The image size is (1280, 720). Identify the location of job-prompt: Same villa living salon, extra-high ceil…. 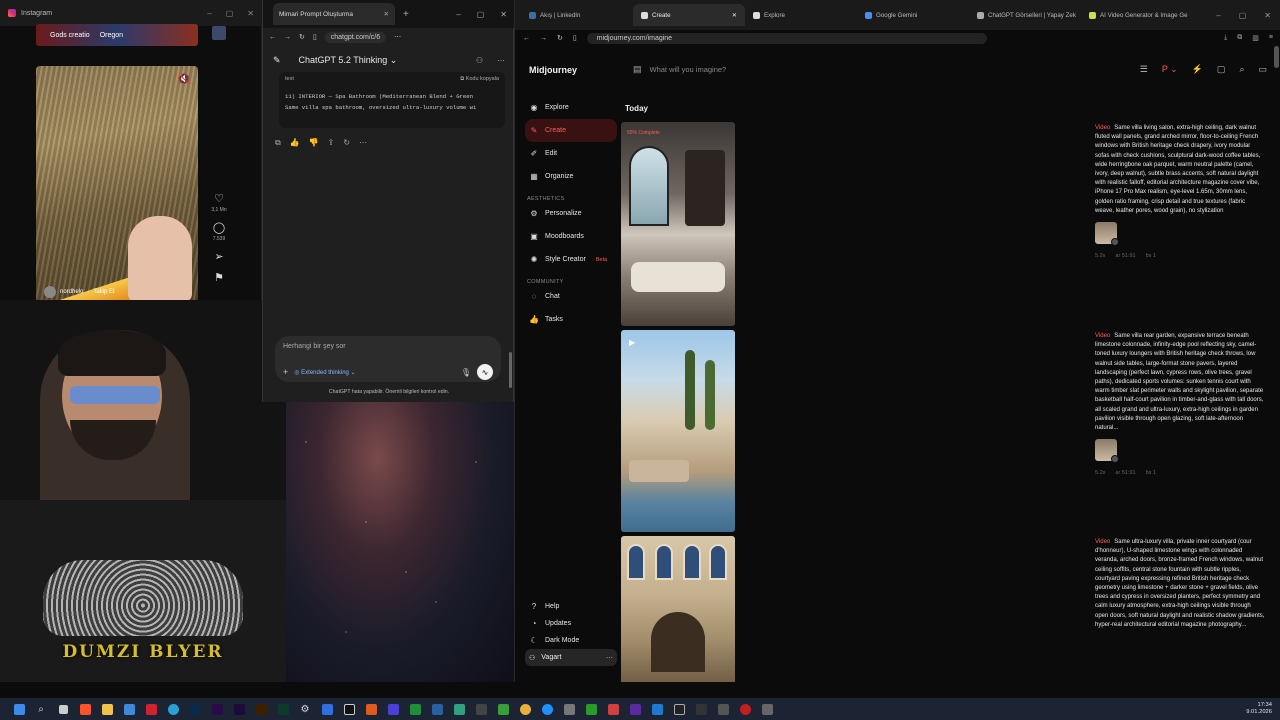
(1177, 169).